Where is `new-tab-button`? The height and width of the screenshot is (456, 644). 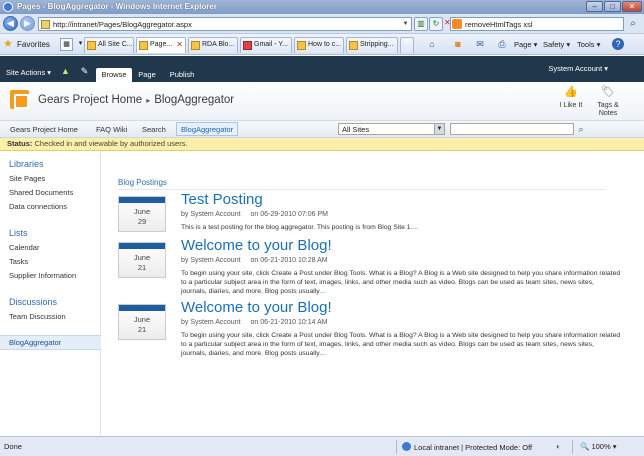
new-tab-button is located at coordinates (407, 45).